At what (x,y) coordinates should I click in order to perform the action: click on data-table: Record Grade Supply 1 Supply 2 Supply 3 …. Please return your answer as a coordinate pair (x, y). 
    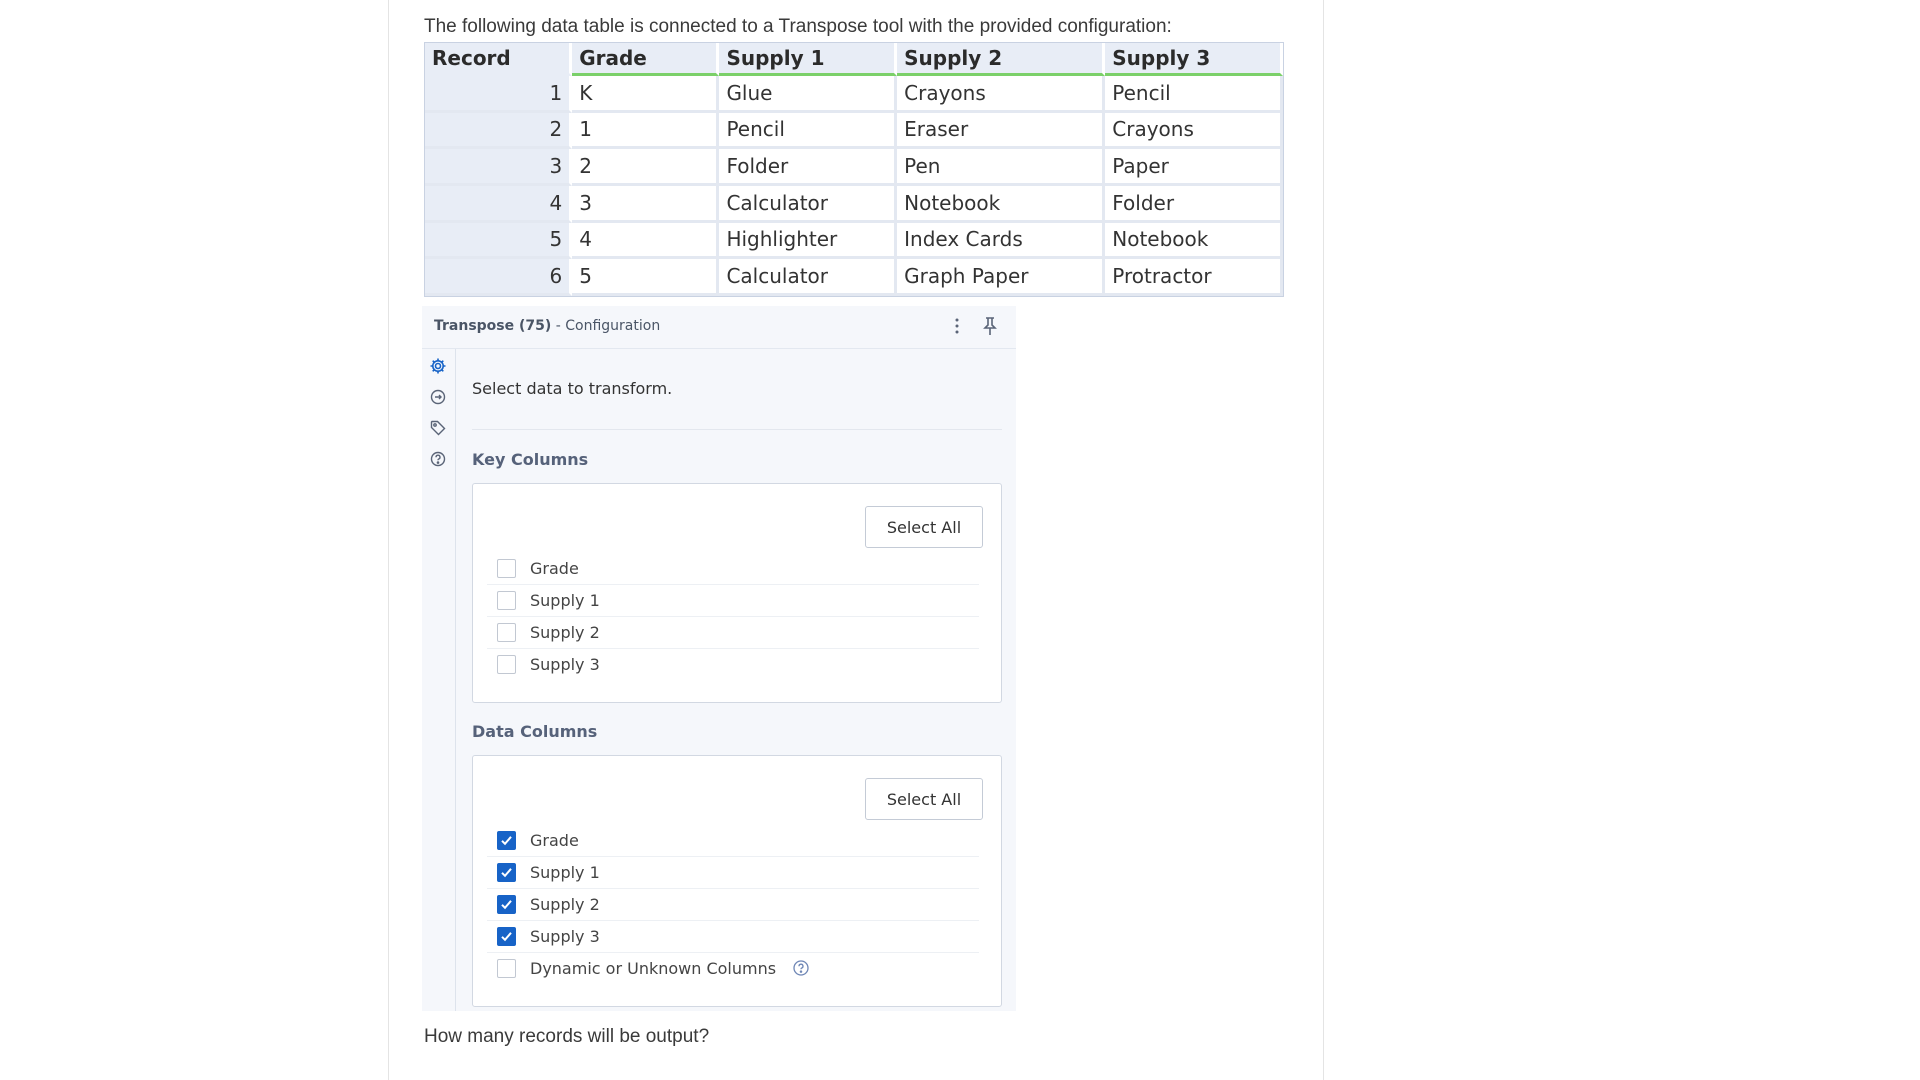
    Looking at the image, I should click on (854, 169).